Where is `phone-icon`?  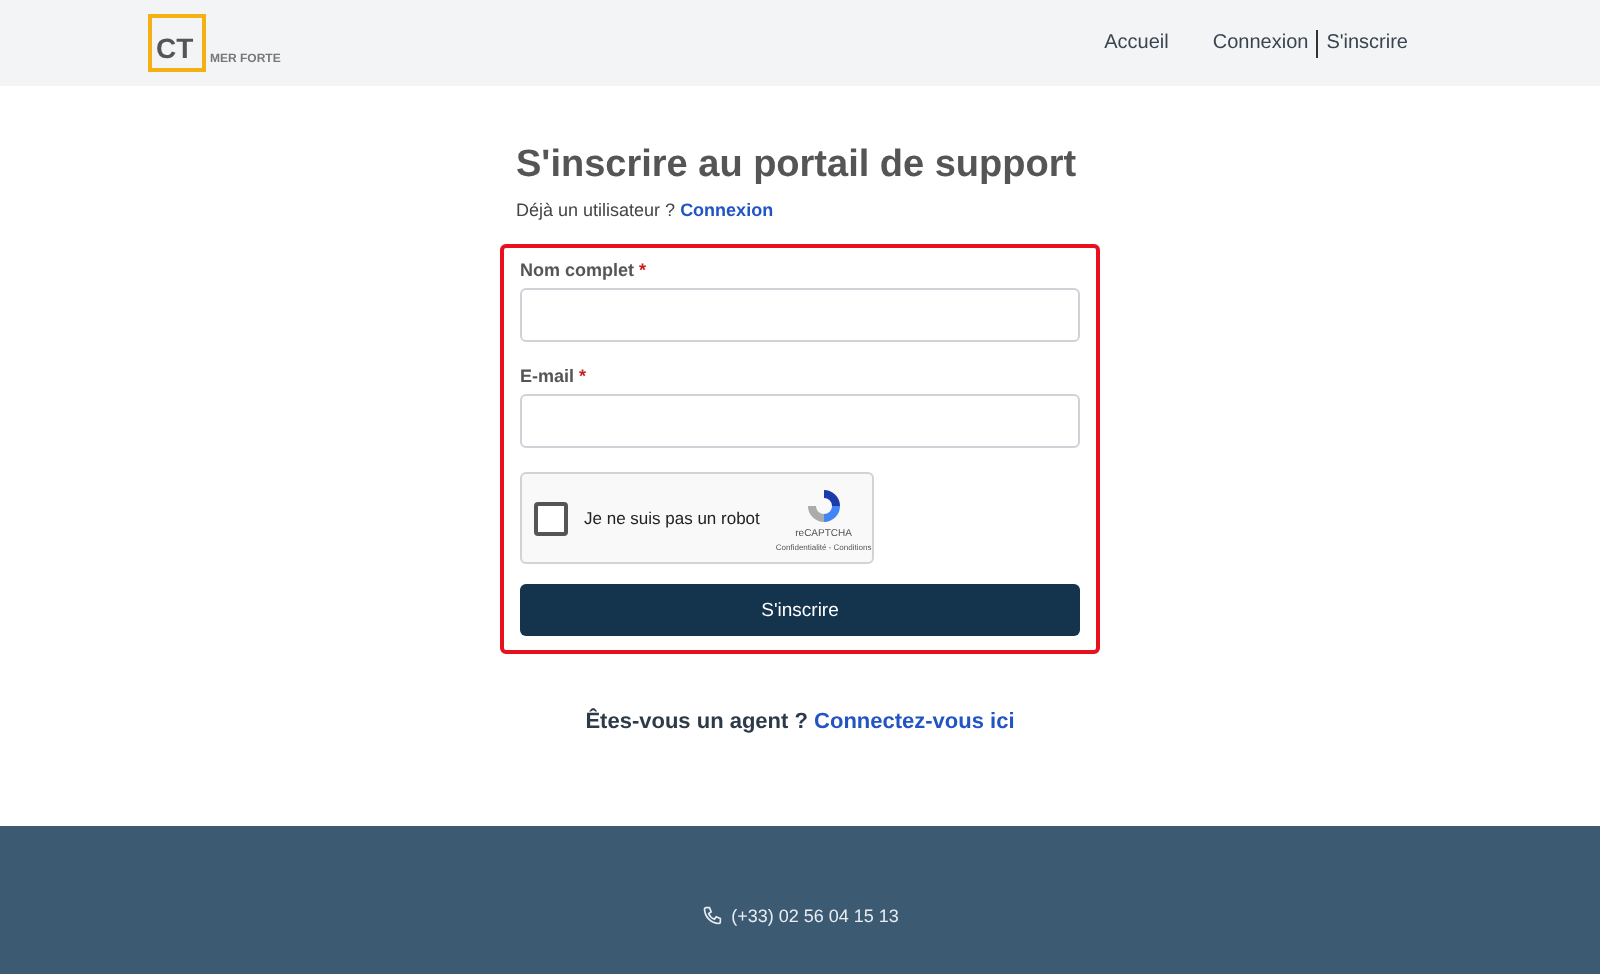
phone-icon is located at coordinates (711, 916).